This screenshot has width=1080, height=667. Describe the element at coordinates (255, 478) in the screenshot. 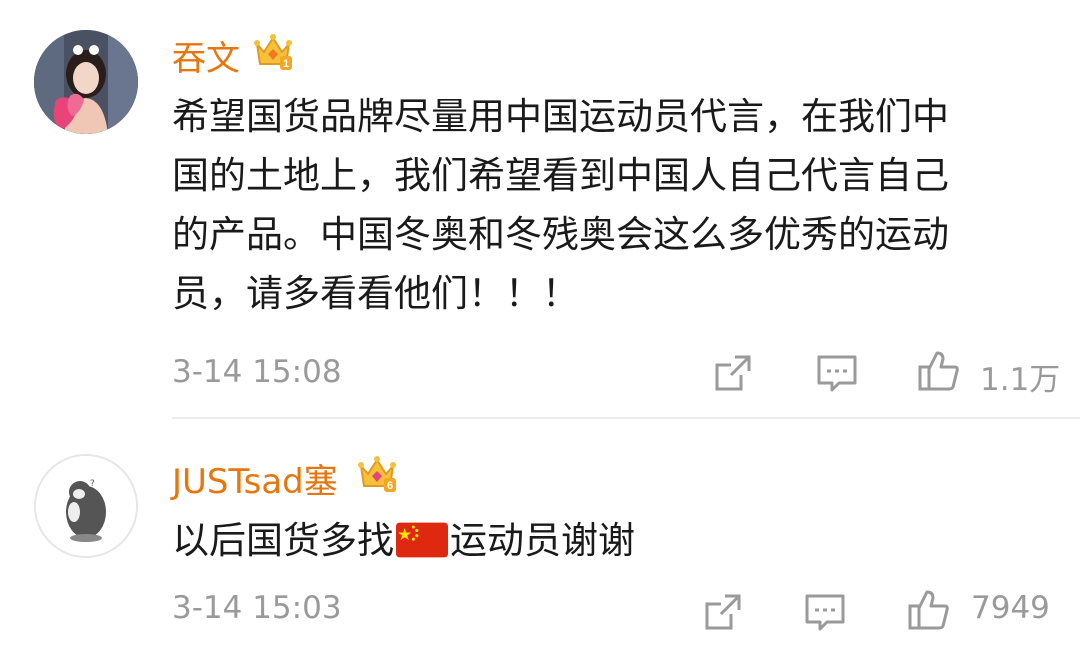

I see `username: JUSTsad塞` at that location.